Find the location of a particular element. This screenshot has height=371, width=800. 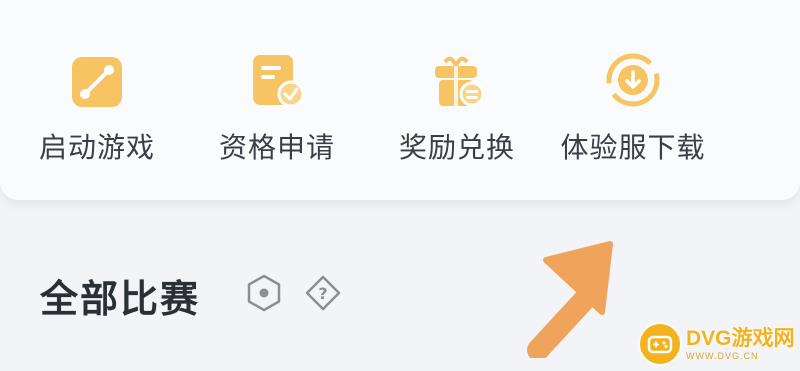

launch-game-icon is located at coordinates (97, 80).